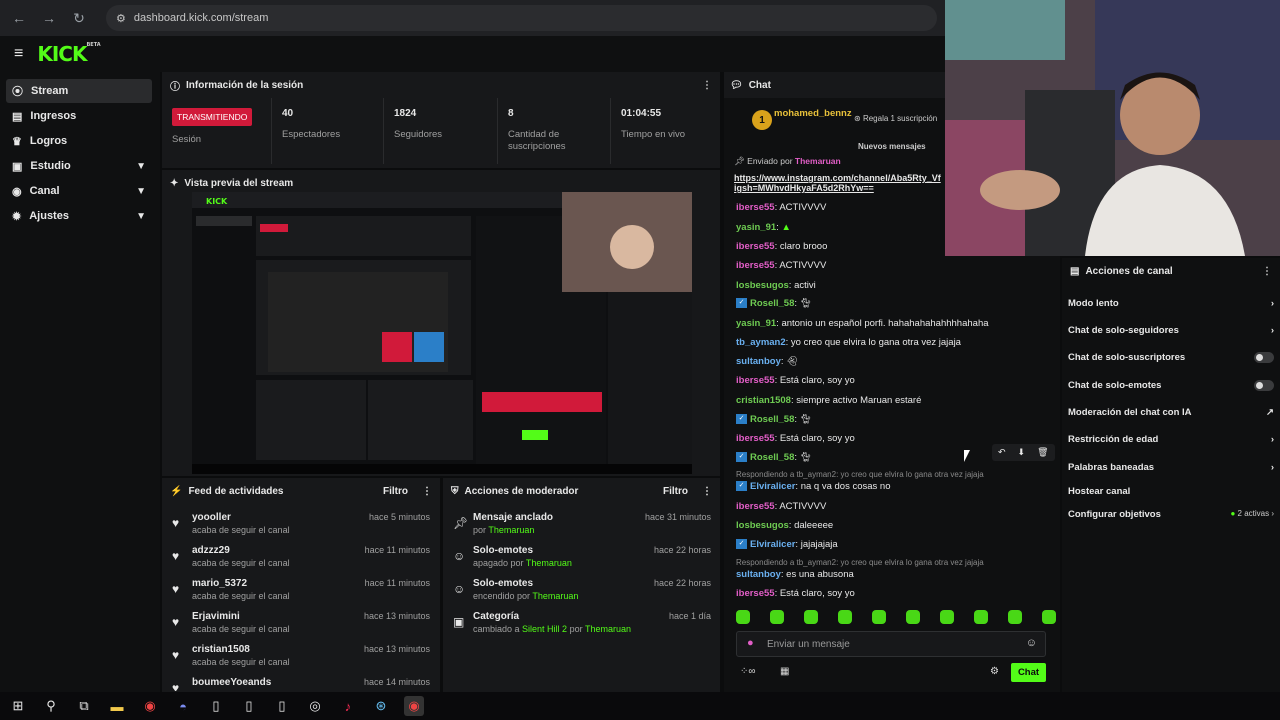  Describe the element at coordinates (1112, 128) in the screenshot. I see `webcam-feed` at that location.